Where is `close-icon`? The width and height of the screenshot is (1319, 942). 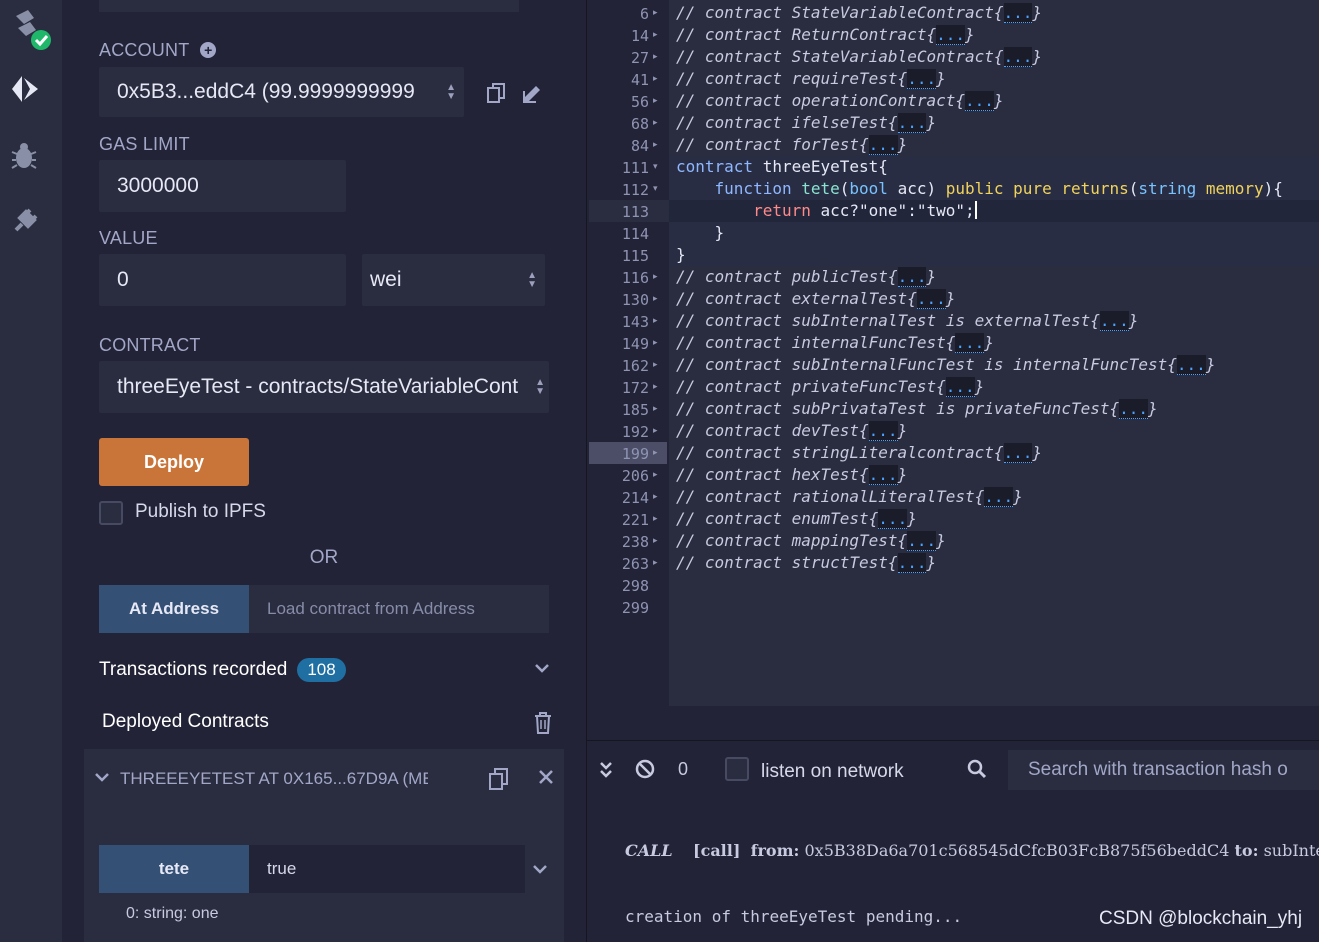
close-icon is located at coordinates (546, 779).